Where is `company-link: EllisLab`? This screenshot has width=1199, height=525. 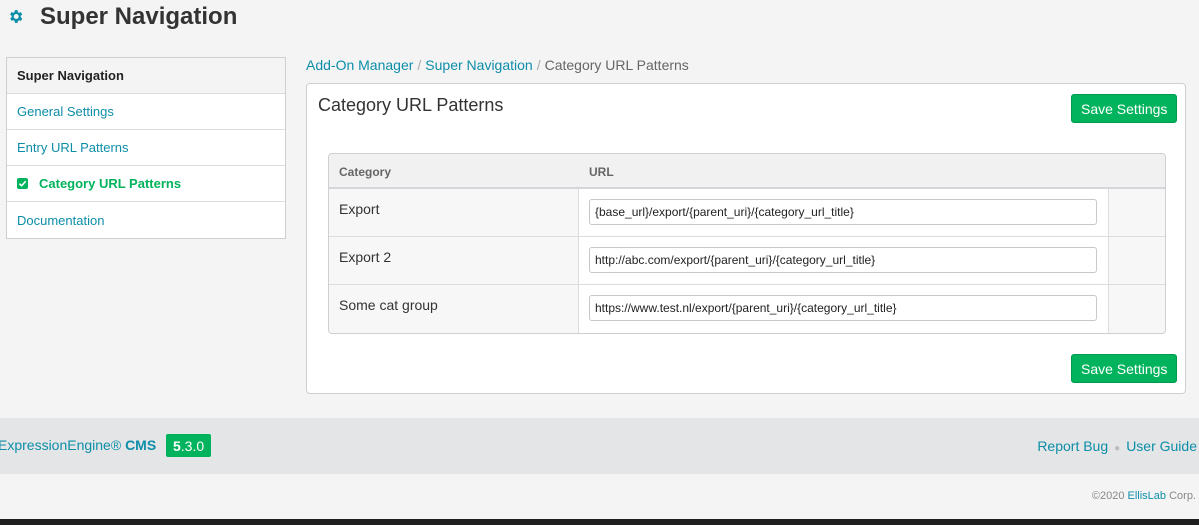 company-link: EllisLab is located at coordinates (1147, 496).